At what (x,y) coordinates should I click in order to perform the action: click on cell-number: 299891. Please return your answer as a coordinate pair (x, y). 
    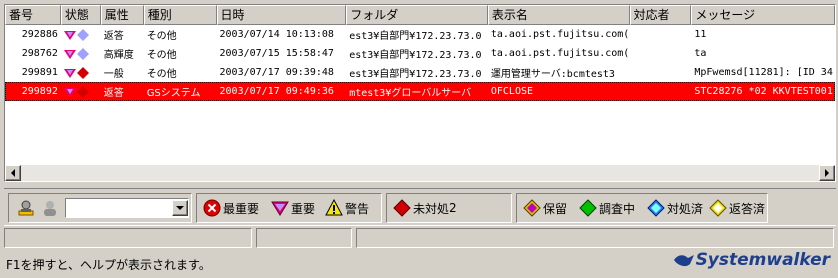
    Looking at the image, I should click on (39, 72).